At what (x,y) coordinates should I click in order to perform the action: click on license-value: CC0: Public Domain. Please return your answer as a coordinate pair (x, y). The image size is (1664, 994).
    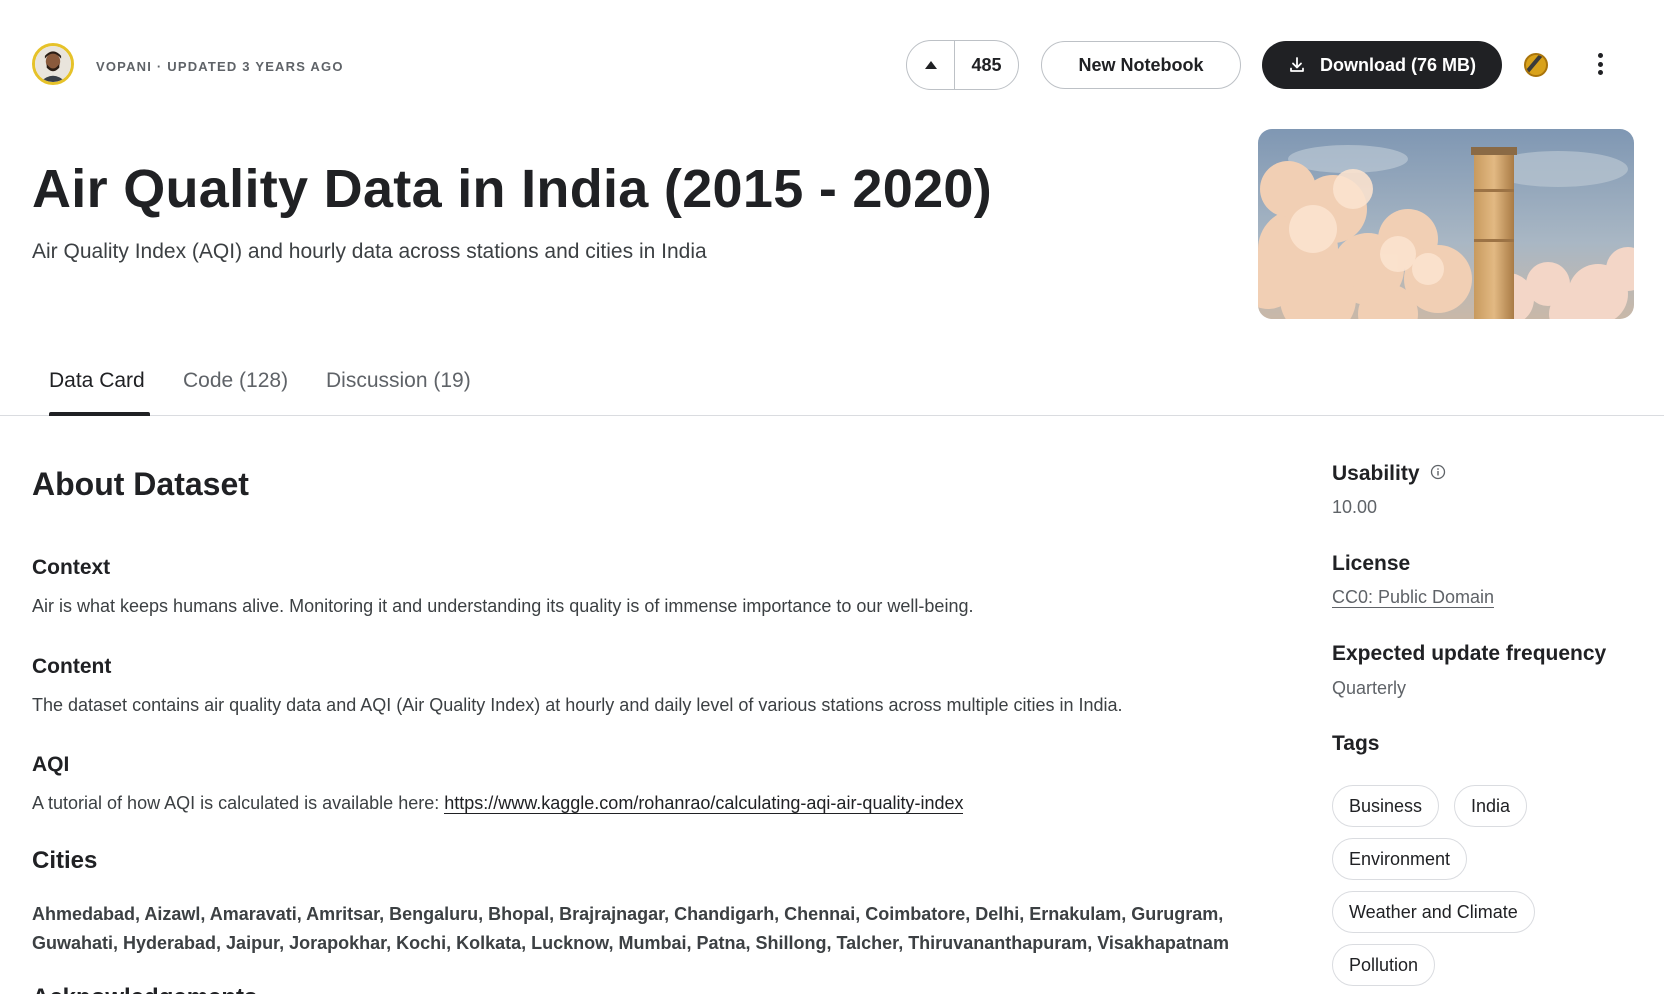
    Looking at the image, I should click on (1413, 597).